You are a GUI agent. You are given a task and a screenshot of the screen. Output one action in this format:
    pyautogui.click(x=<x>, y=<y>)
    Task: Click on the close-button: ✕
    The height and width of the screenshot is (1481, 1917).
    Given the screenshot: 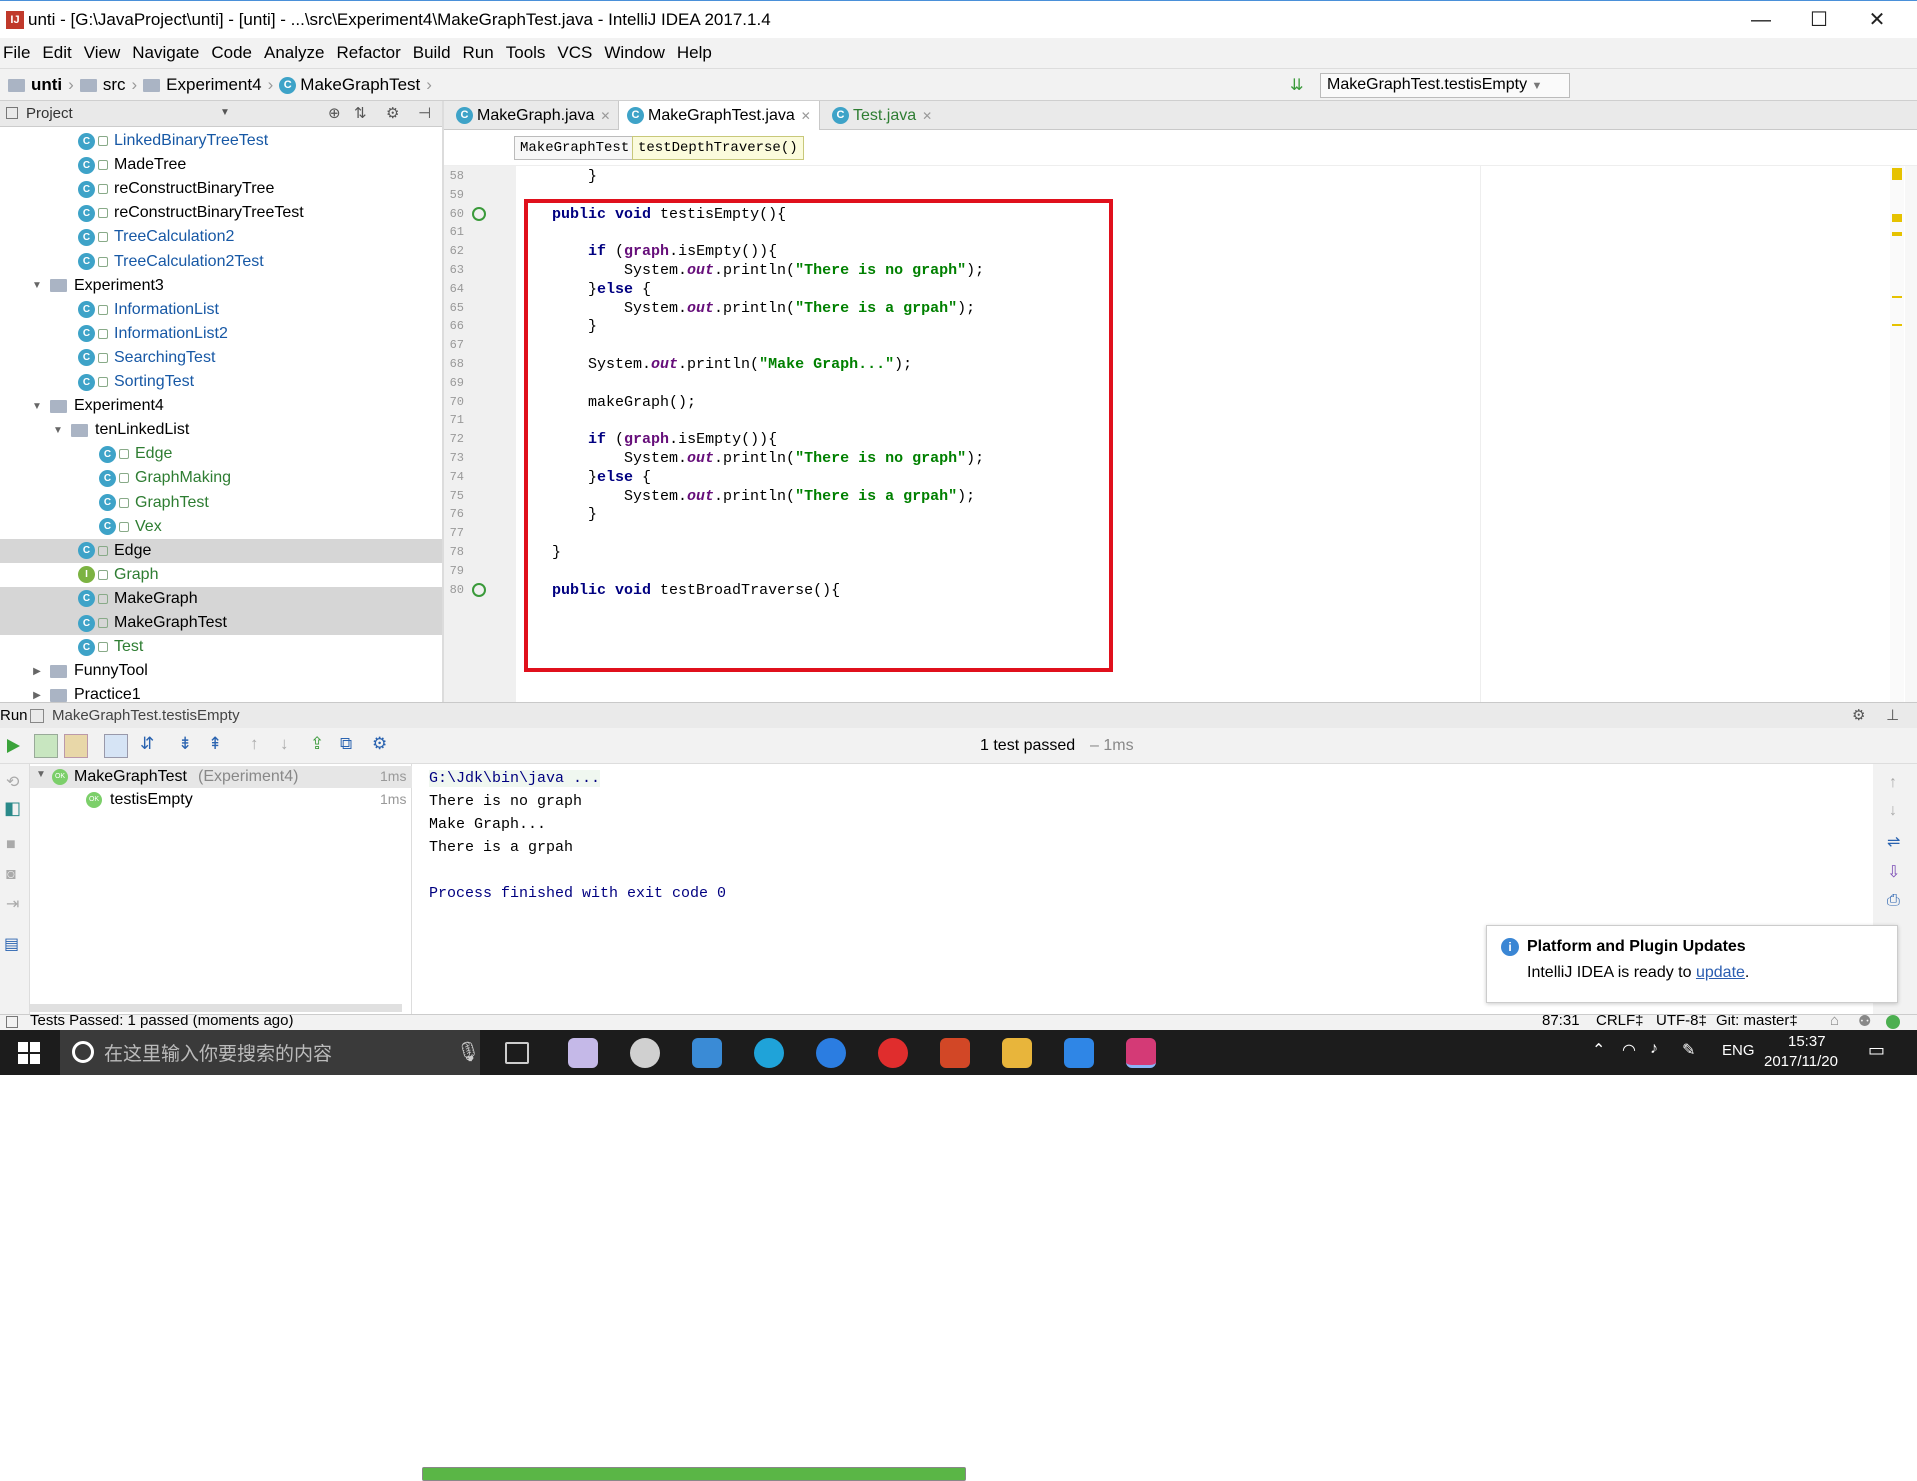 What is the action you would take?
    pyautogui.click(x=1877, y=20)
    